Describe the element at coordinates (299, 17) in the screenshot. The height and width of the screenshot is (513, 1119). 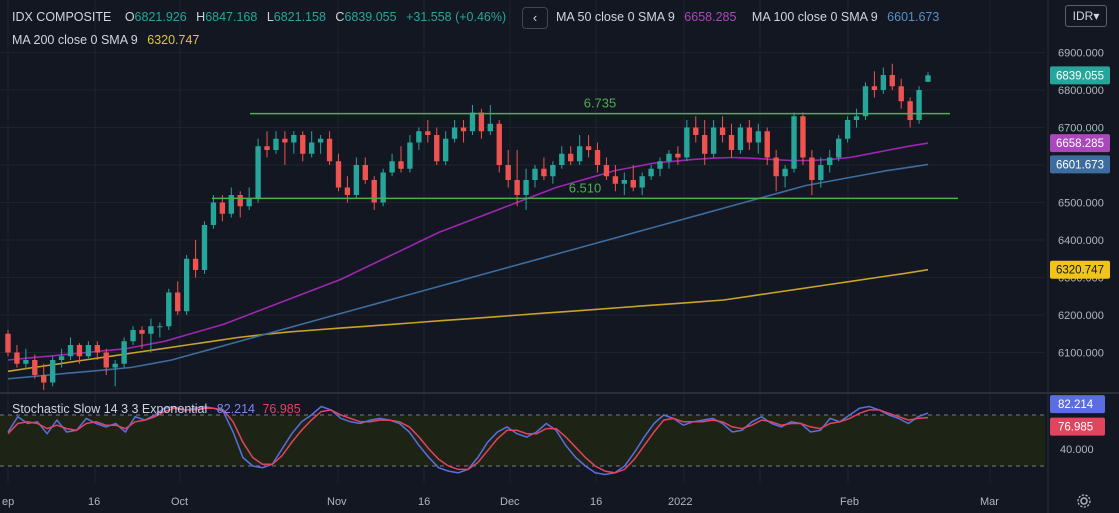
I see `low-value: 6821.158` at that location.